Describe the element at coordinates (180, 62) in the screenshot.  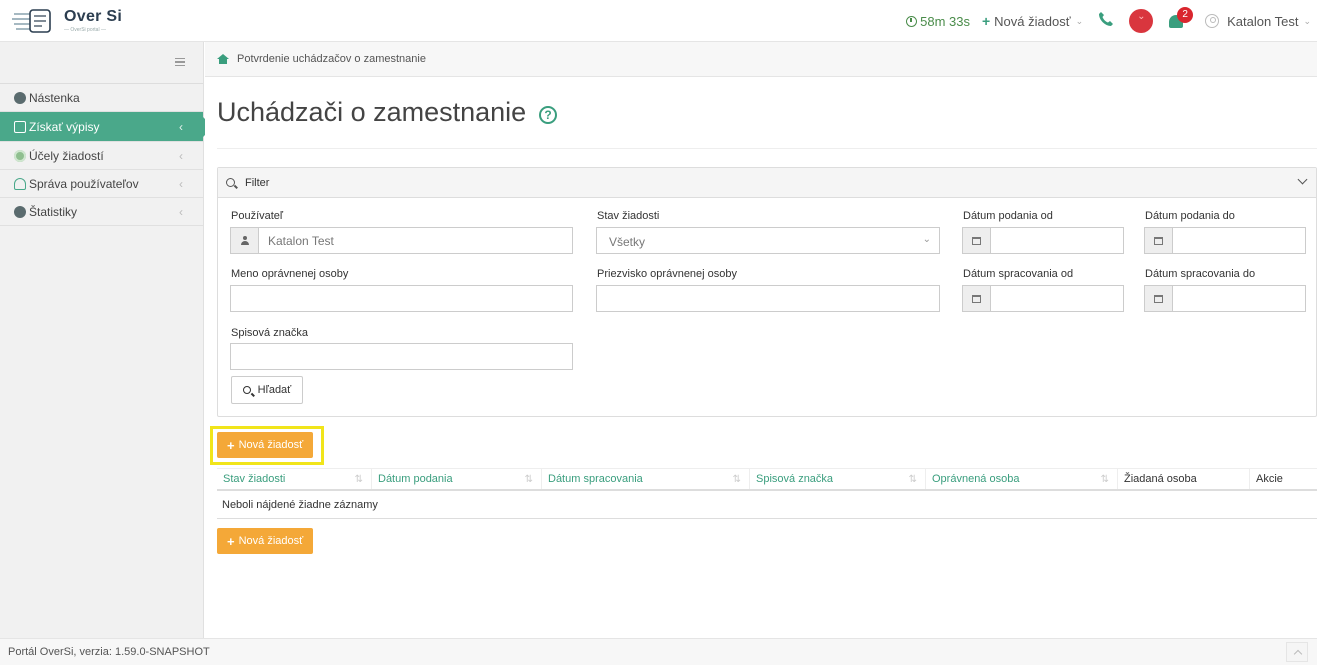
I see `hamburger-icon` at that location.